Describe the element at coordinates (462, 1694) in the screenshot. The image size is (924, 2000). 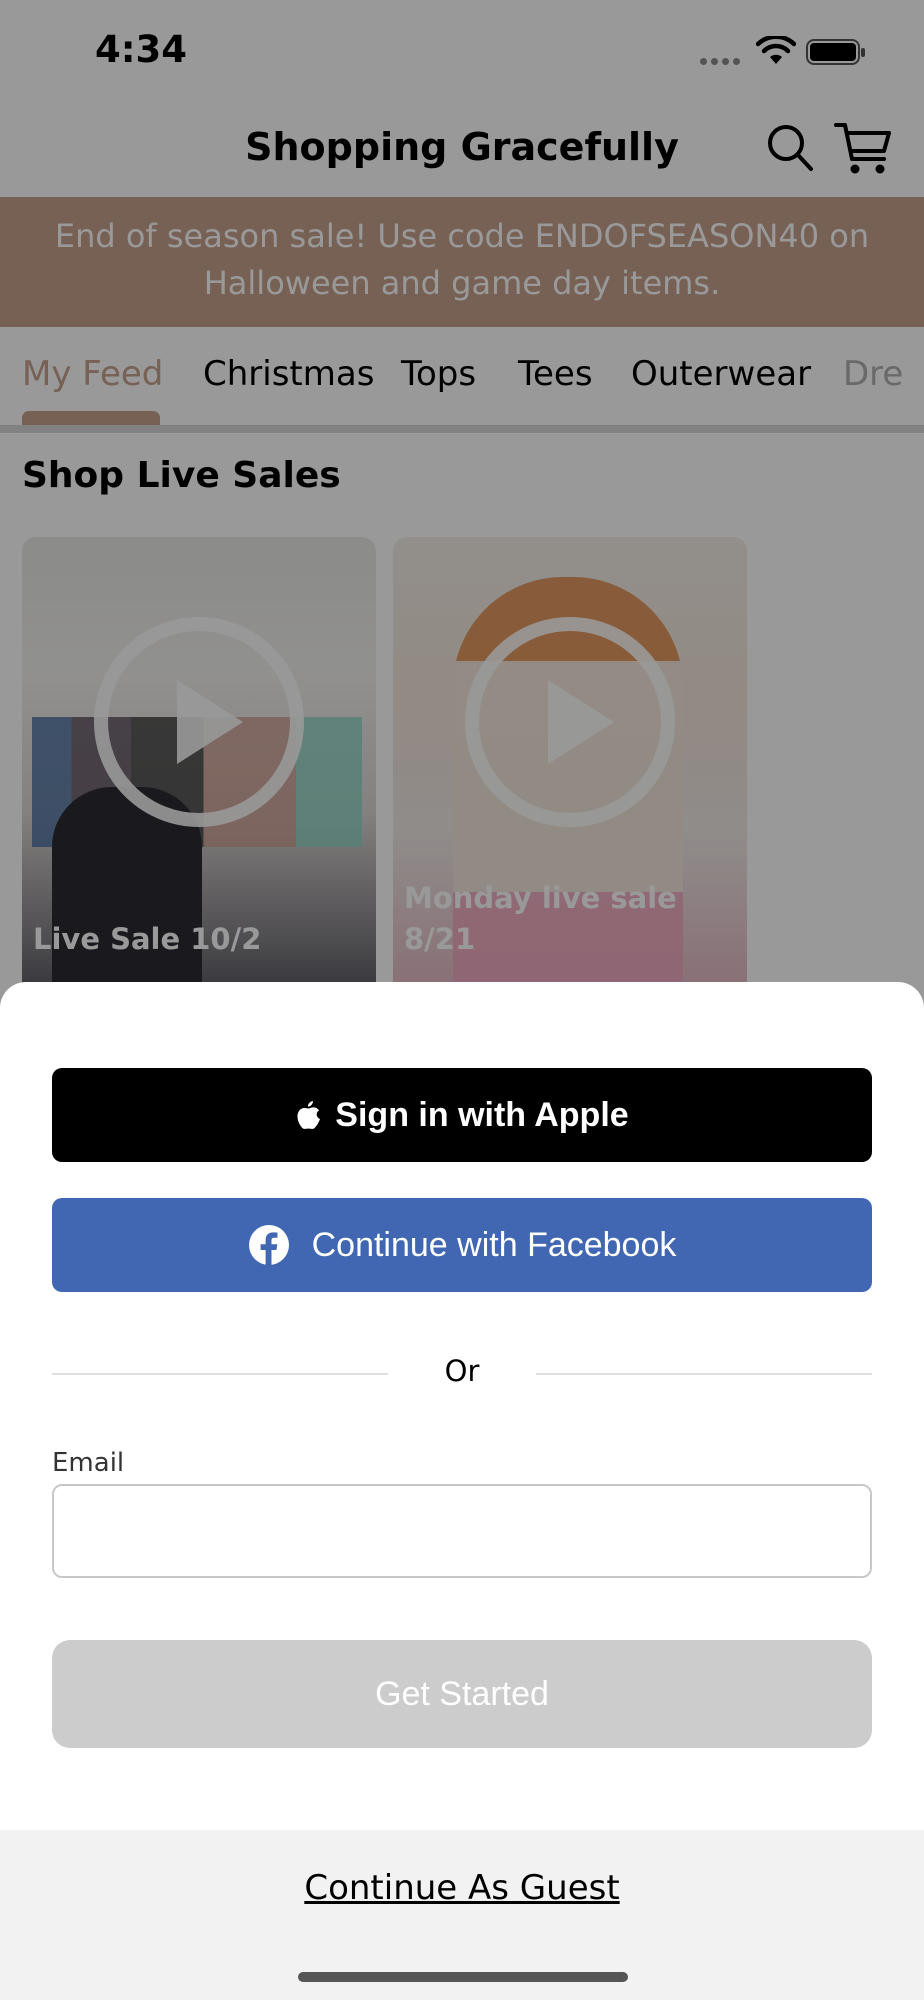
I see `get-started-button: Get Started` at that location.